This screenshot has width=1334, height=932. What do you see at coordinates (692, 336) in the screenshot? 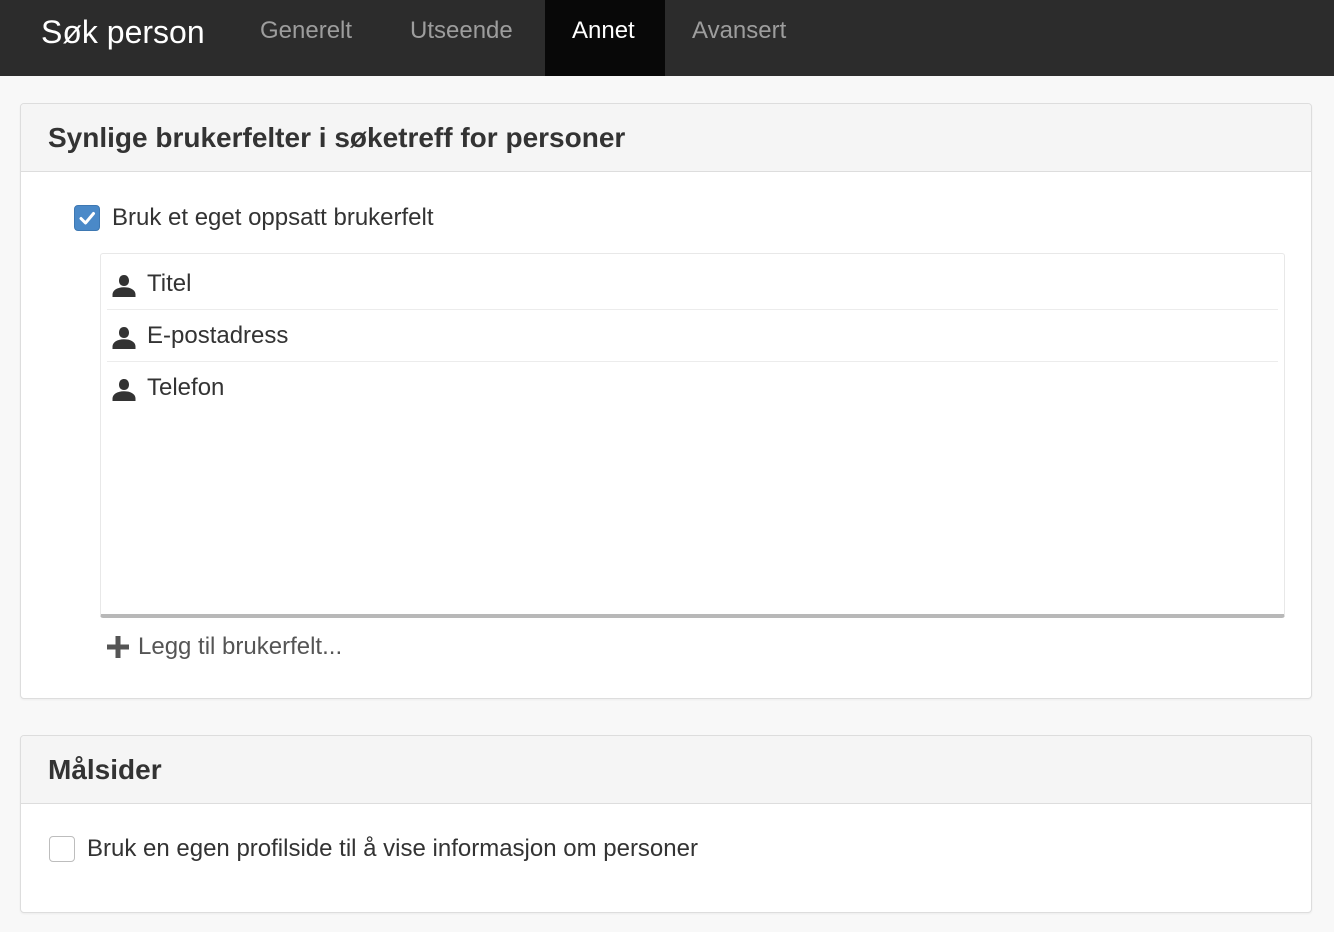
I see `field-item-epost: E-postadress` at bounding box center [692, 336].